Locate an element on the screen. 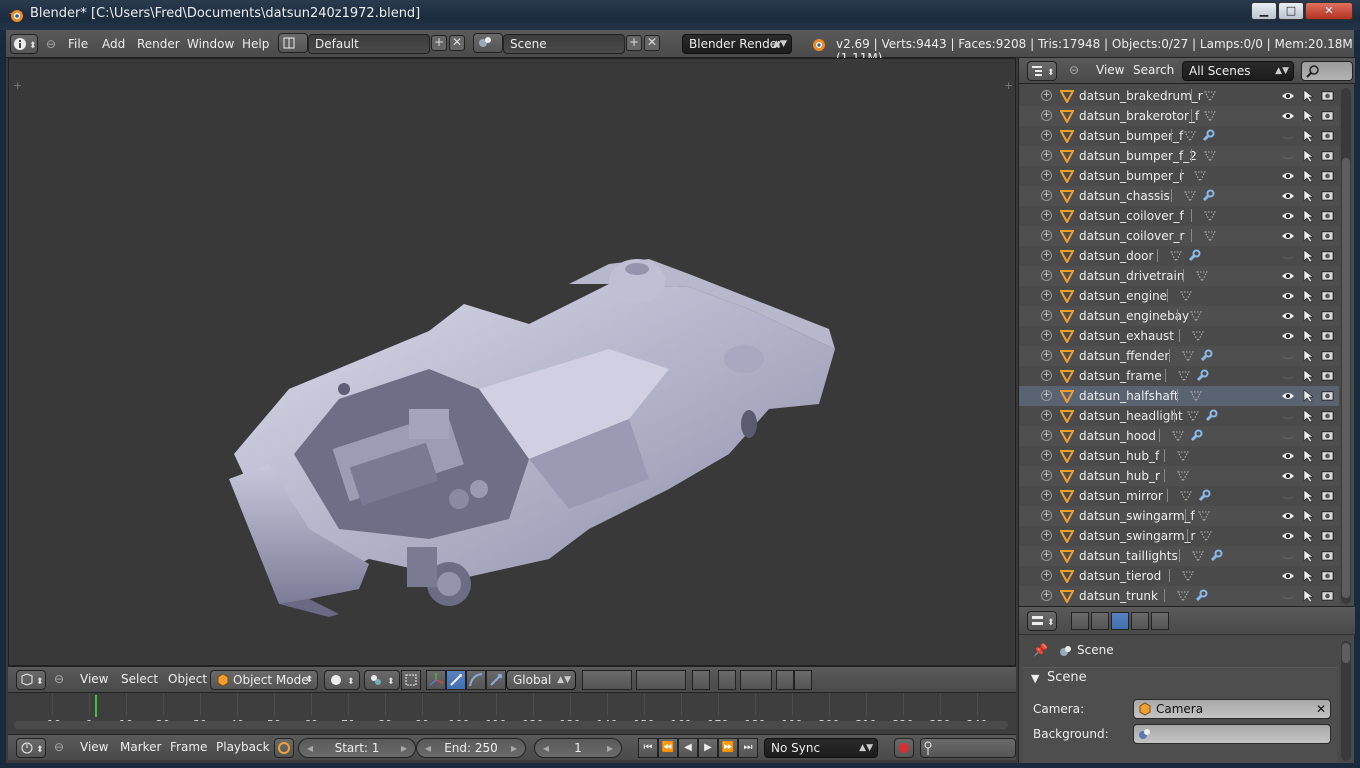  outliner-item-name: datsun_bumper_f is located at coordinates (1131, 136).